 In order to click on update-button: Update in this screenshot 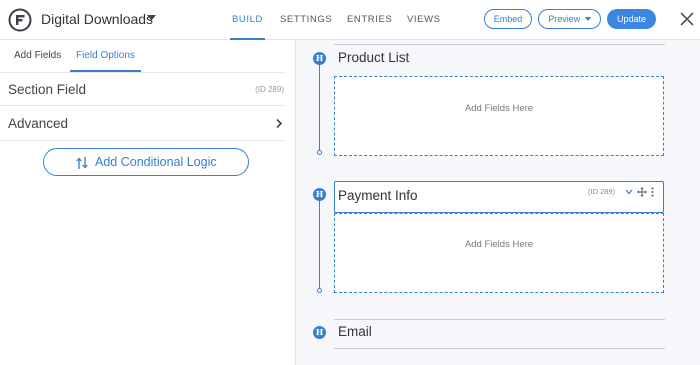, I will do `click(631, 19)`.